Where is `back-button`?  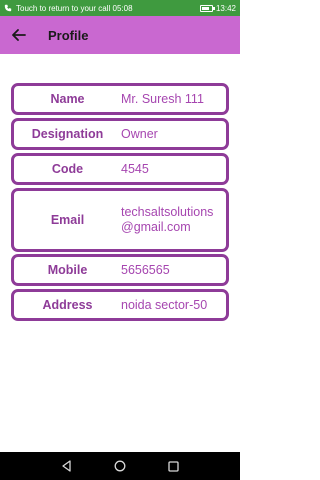 back-button is located at coordinates (19, 35).